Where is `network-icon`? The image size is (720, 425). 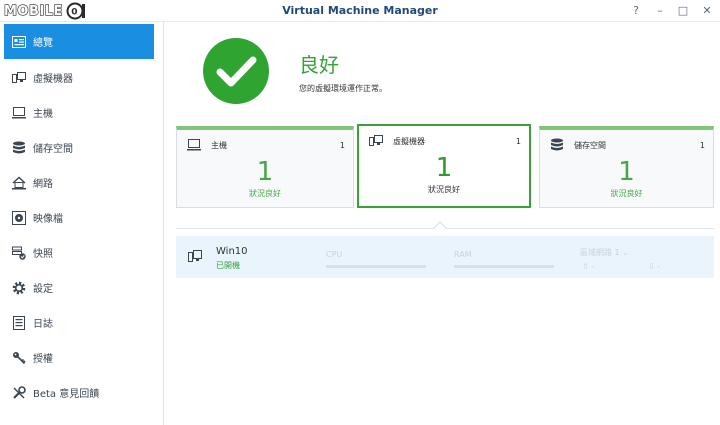
network-icon is located at coordinates (19, 183).